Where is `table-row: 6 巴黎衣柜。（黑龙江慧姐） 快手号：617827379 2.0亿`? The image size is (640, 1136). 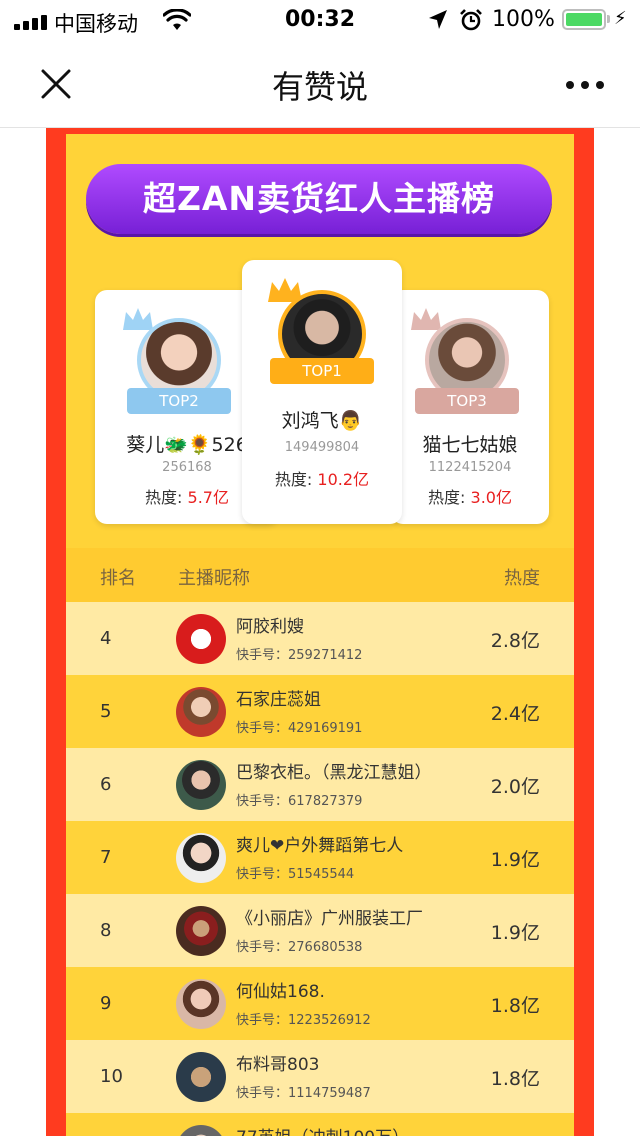
table-row: 6 巴黎衣柜。（黑龙江慧姐） 快手号：617827379 2.0亿 is located at coordinates (320, 784).